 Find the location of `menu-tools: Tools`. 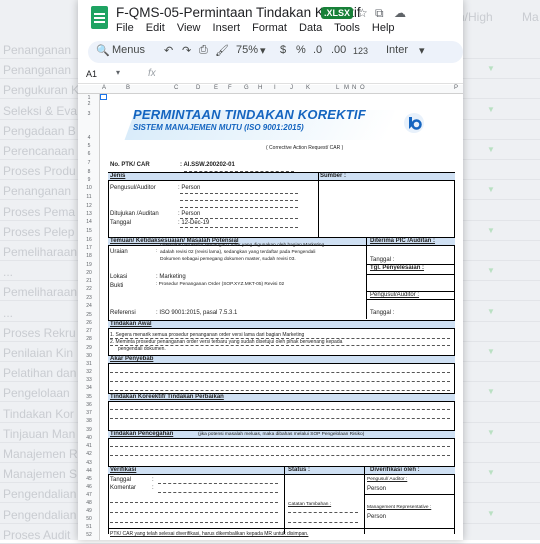

menu-tools: Tools is located at coordinates (347, 28).